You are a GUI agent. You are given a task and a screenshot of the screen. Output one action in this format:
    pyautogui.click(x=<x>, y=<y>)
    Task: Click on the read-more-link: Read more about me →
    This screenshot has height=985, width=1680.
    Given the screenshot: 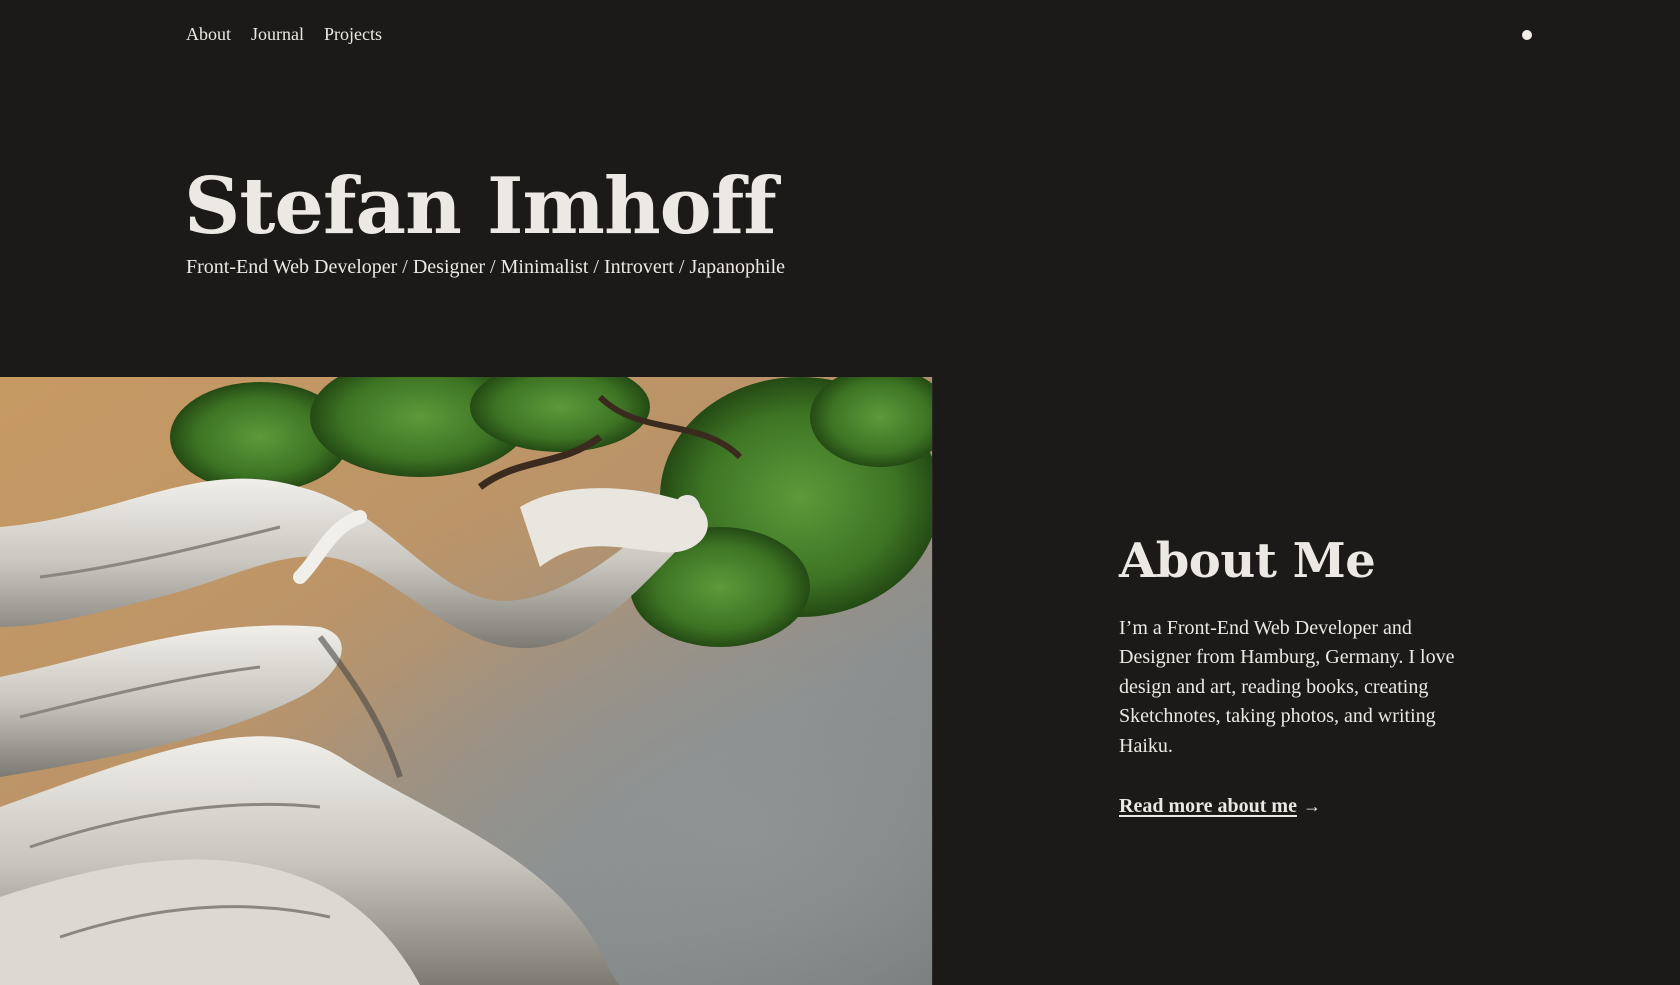 What is the action you would take?
    pyautogui.click(x=1220, y=806)
    